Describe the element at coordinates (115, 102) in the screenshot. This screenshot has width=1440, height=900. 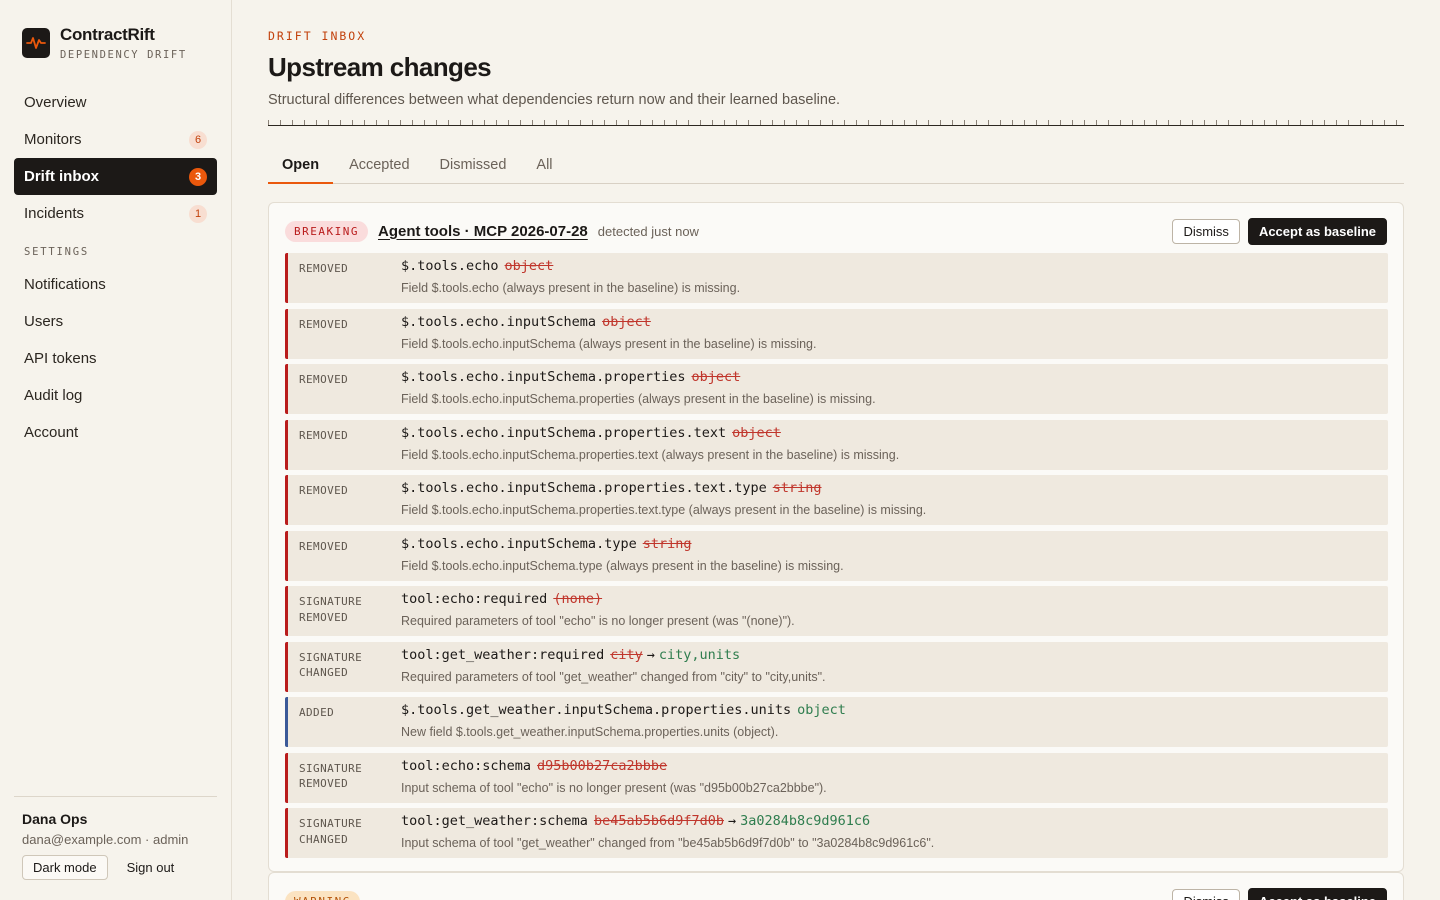
I see `nav-item-overview: Overview` at that location.